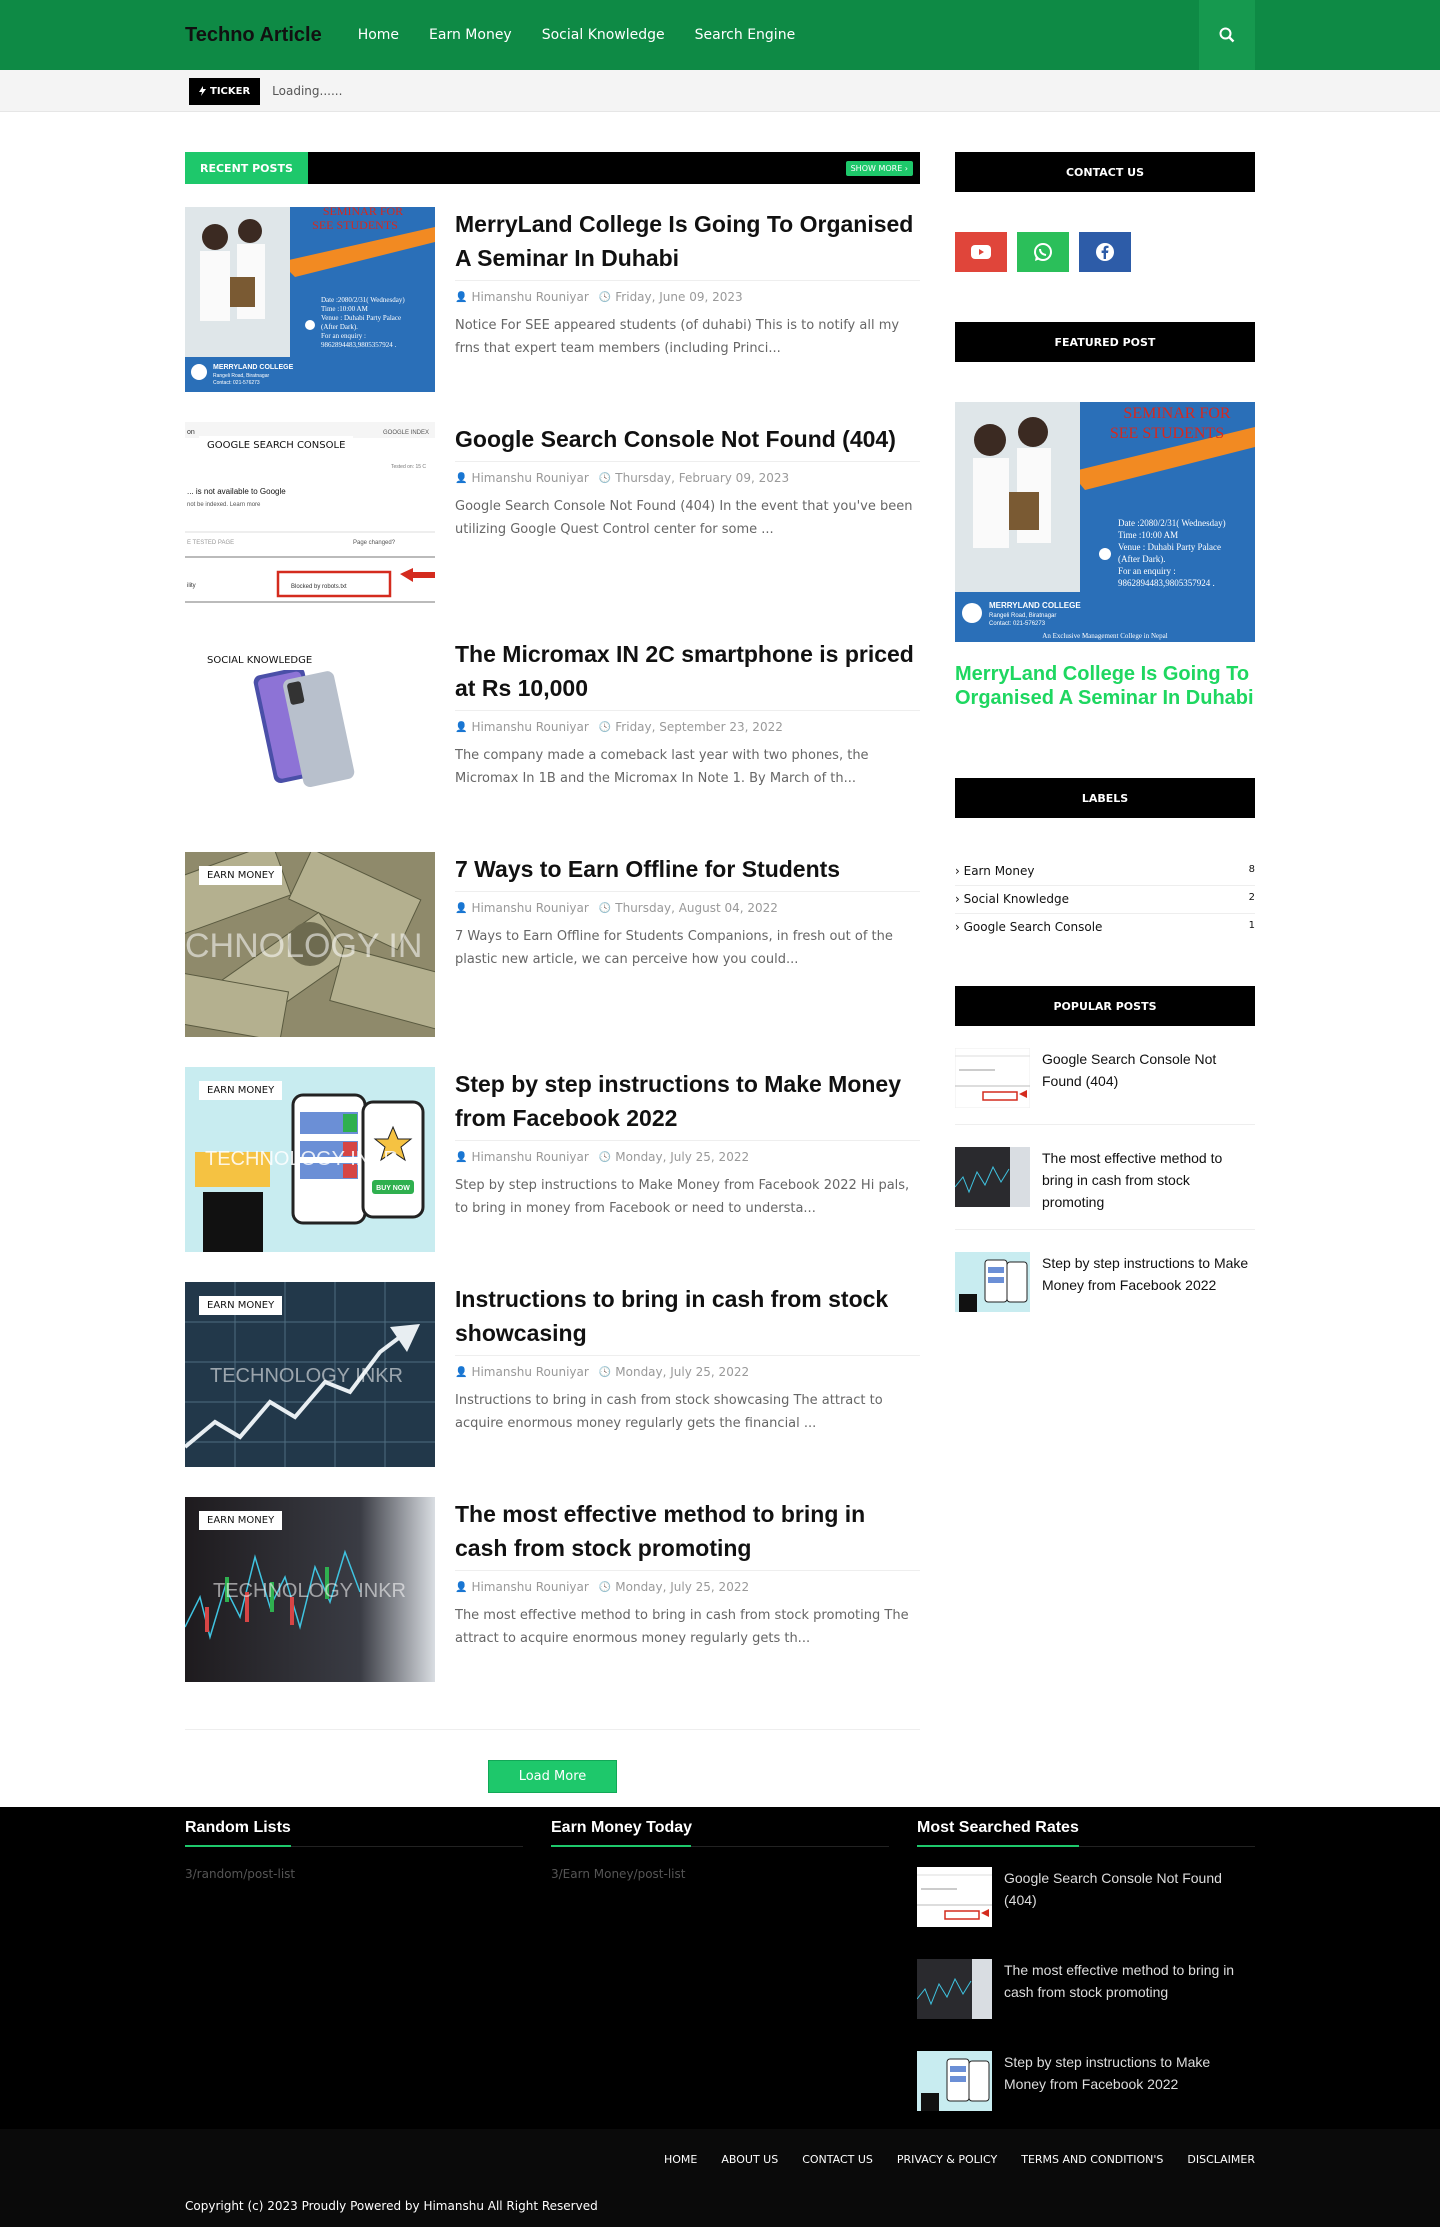 The image size is (1440, 2237). I want to click on post-thumbnail: BUY NOW TECHNOLOGY INKR EARN MONEY, so click(310, 1159).